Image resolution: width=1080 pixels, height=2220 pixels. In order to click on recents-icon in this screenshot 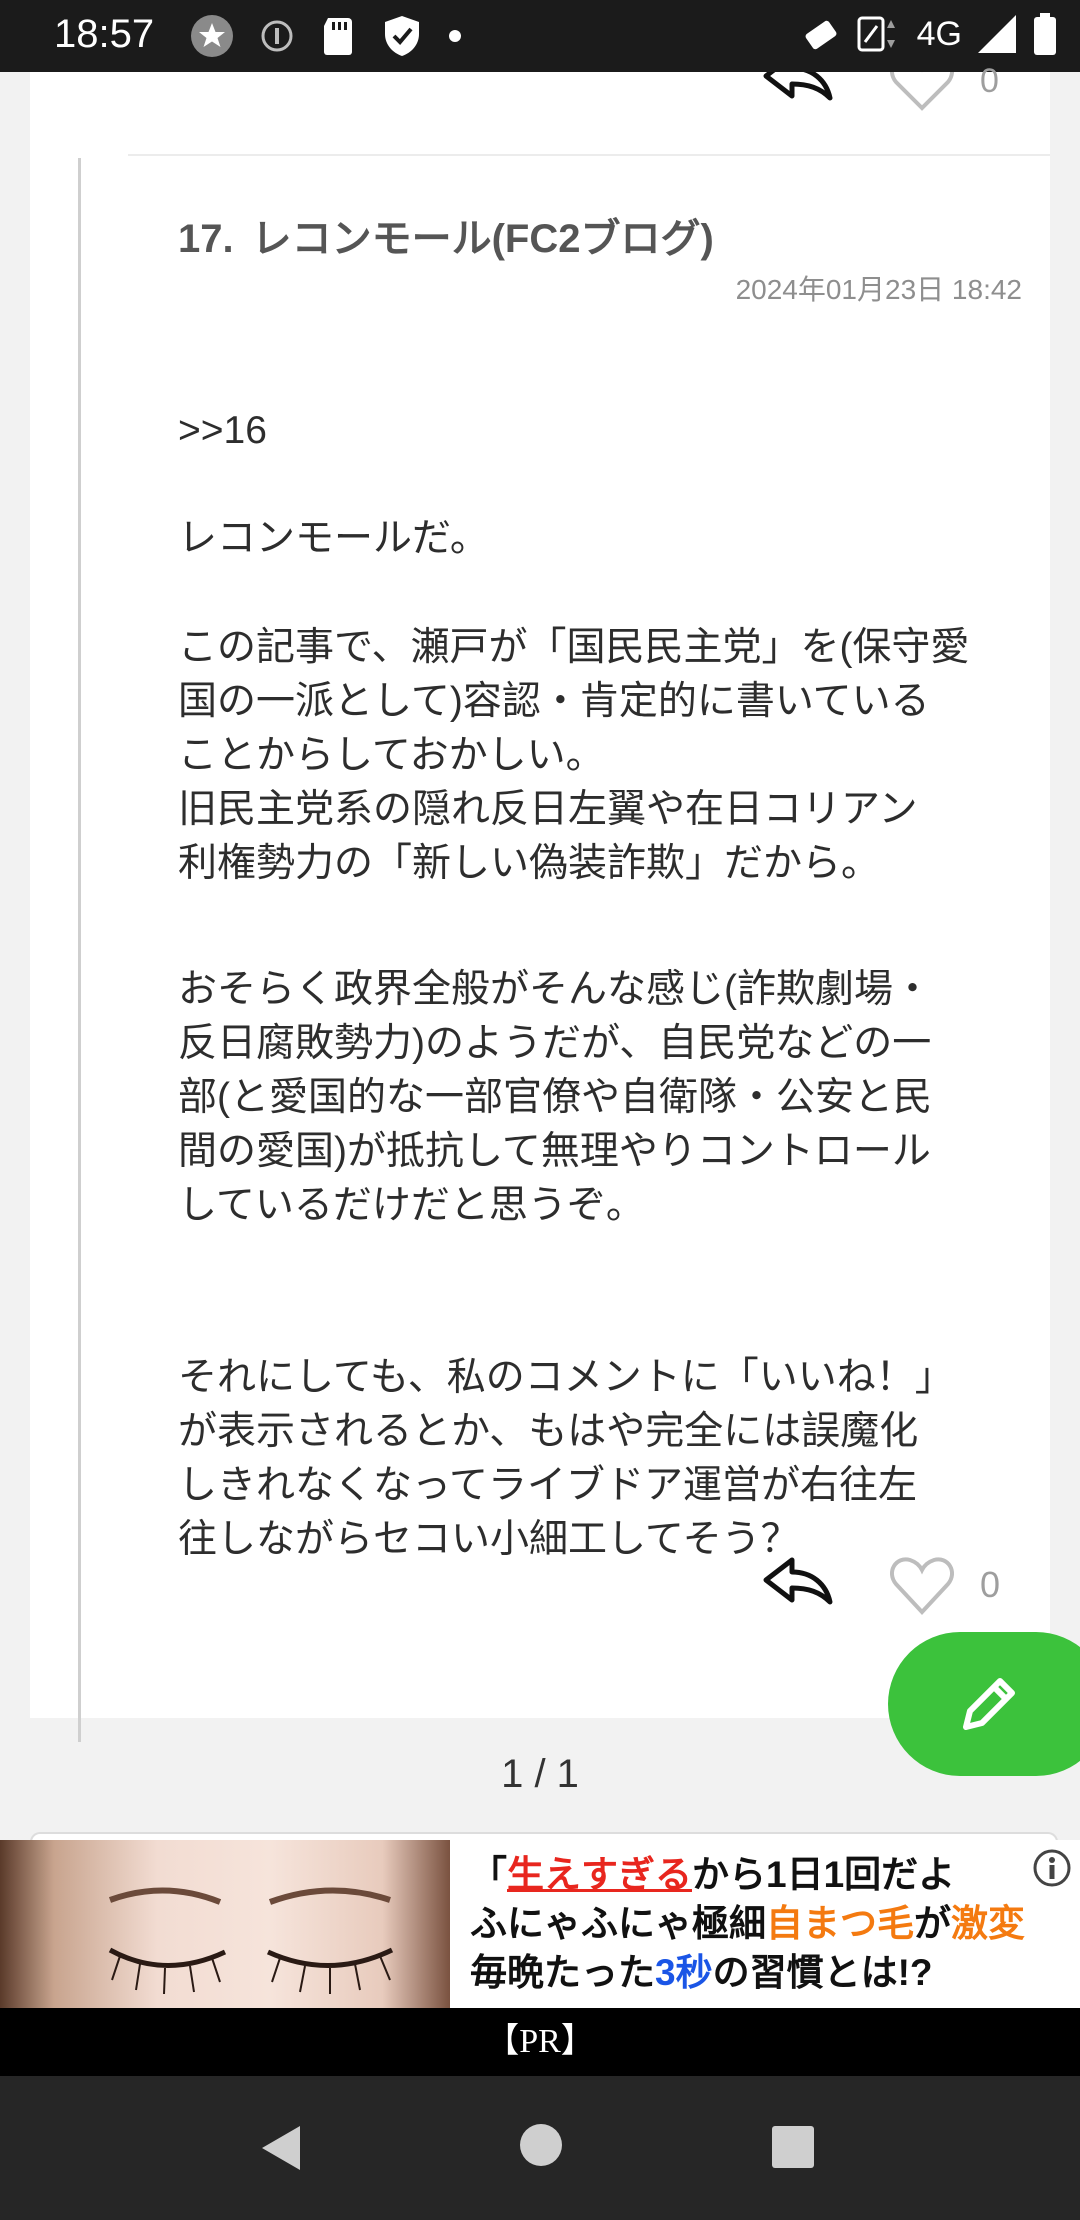, I will do `click(793, 2147)`.